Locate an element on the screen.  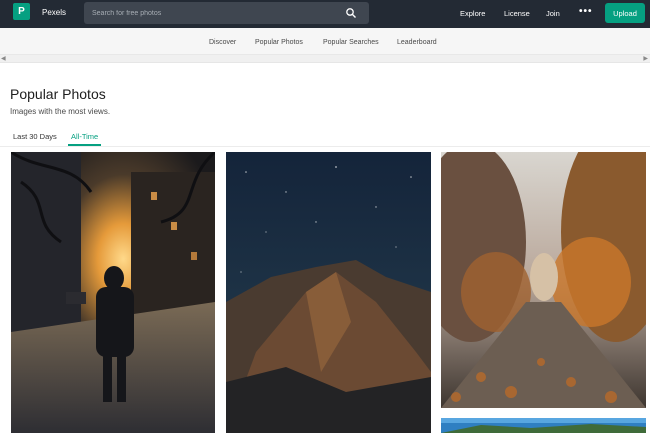
tab-all-time: All-Time is located at coordinates (84, 136).